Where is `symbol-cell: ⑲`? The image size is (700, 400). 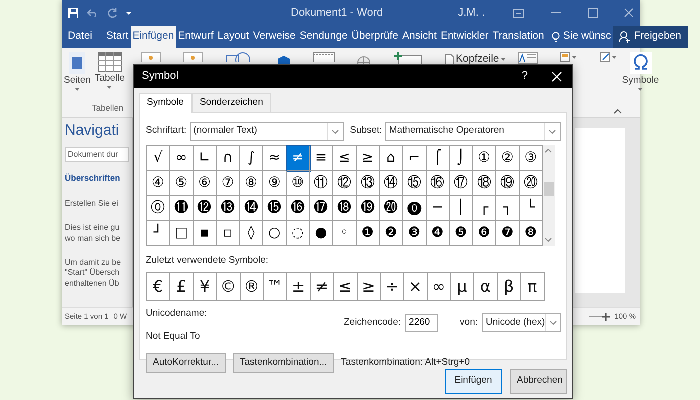 symbol-cell: ⑲ is located at coordinates (508, 183).